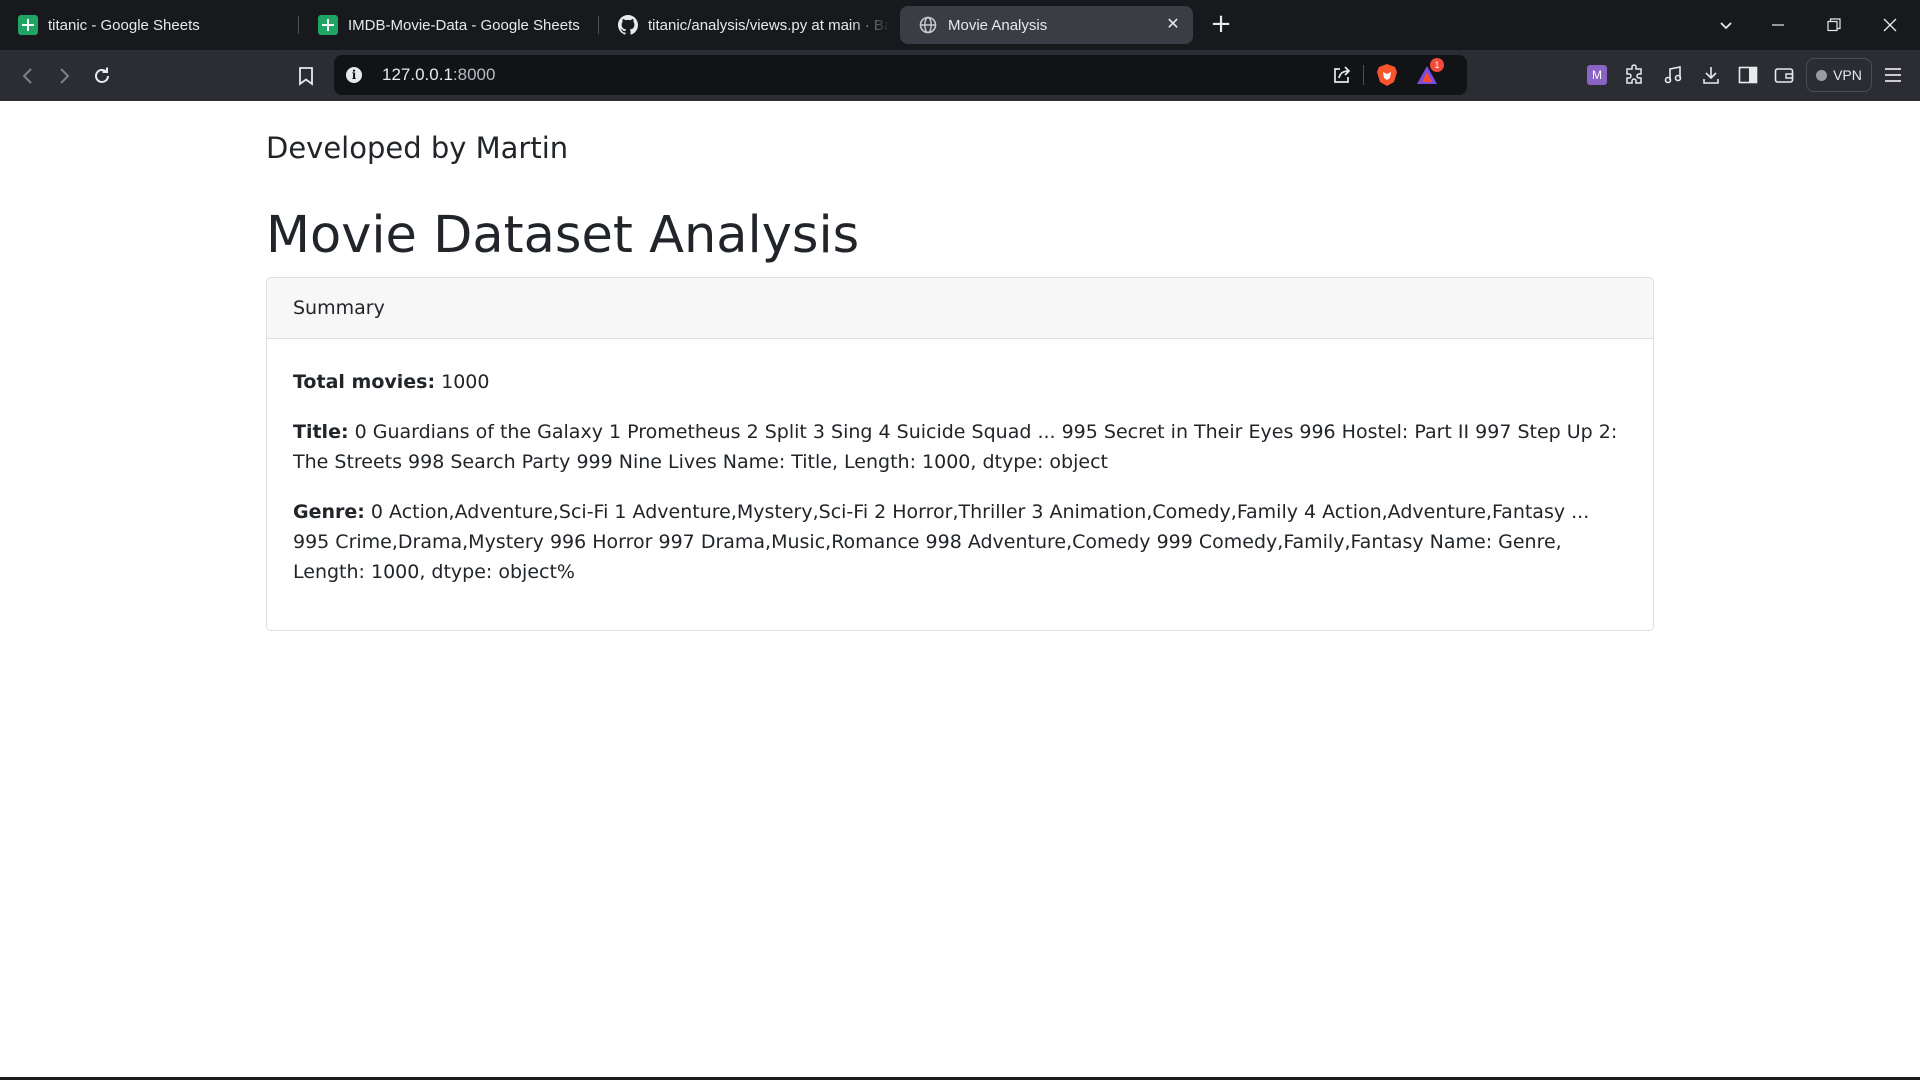  I want to click on sidebar-button, so click(1748, 75).